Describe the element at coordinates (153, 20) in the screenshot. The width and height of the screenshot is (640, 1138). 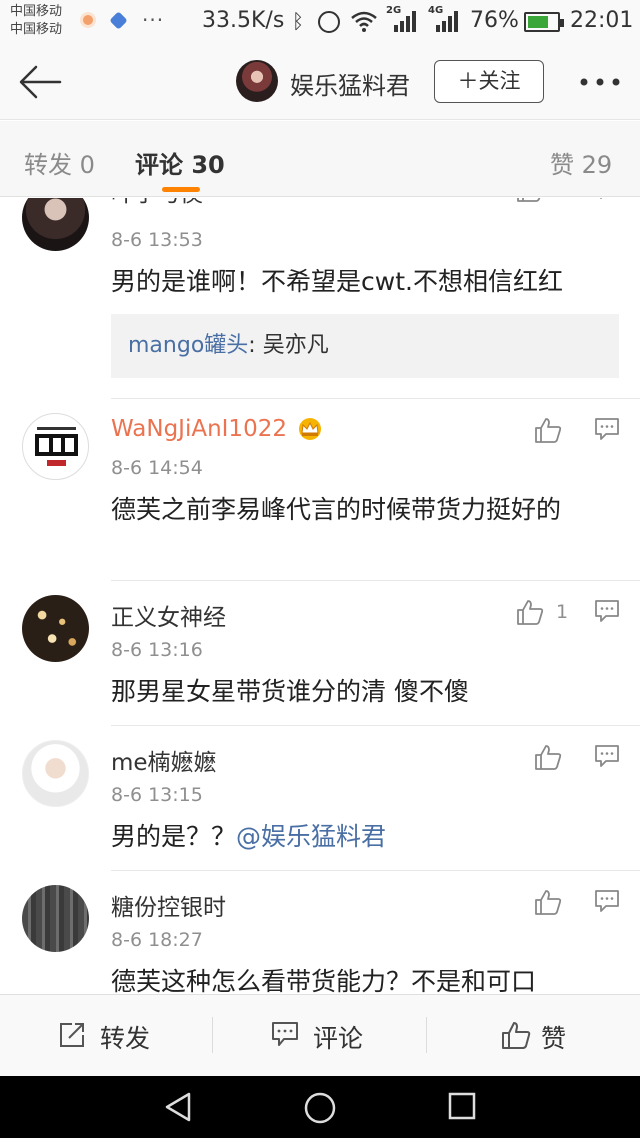
I see `more-notifications-icon: ···` at that location.